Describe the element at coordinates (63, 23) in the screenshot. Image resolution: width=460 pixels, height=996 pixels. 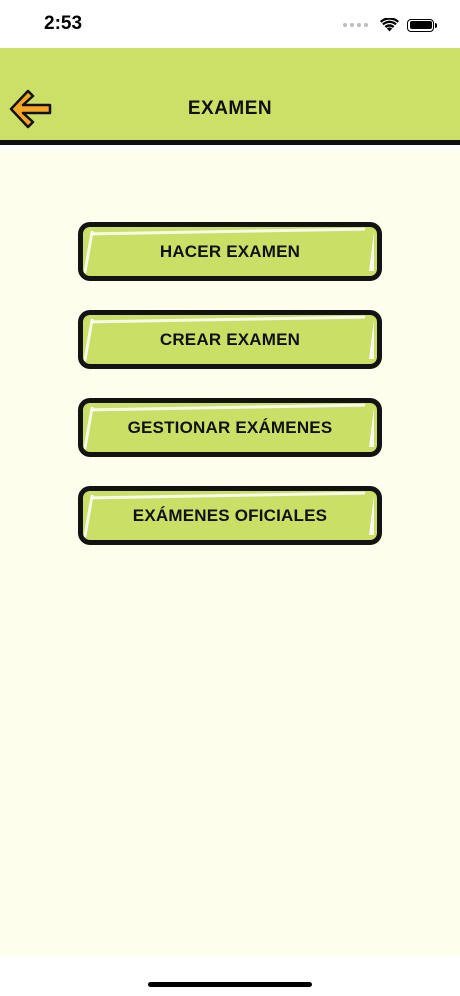
I see `status-time: 2:53` at that location.